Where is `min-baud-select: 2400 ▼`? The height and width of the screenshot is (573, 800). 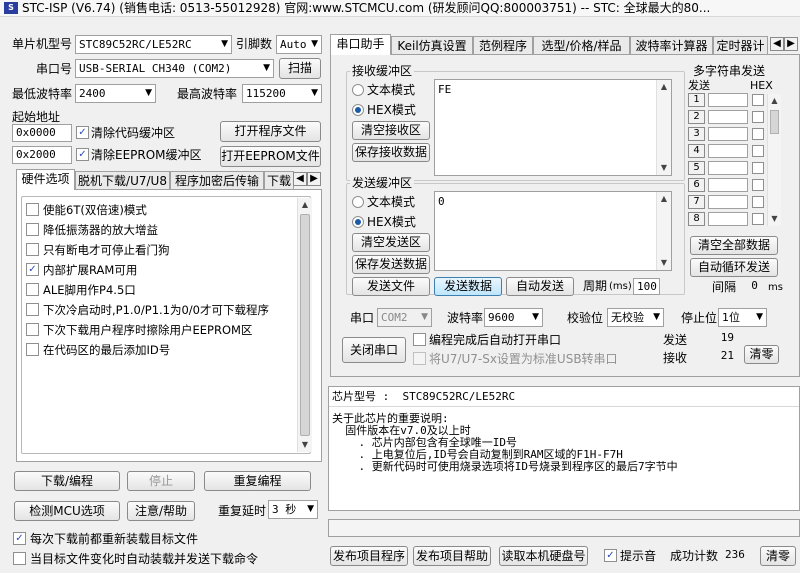 min-baud-select: 2400 ▼ is located at coordinates (115, 93).